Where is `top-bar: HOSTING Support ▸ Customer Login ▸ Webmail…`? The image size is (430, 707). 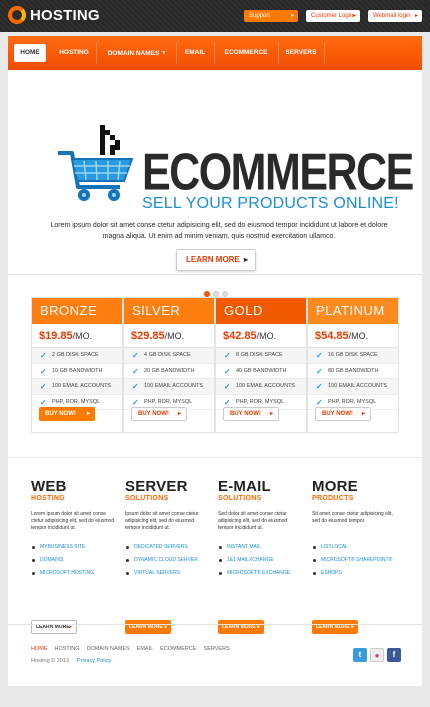 top-bar: HOSTING Support ▸ Customer Login ▸ Webmail… is located at coordinates (215, 16).